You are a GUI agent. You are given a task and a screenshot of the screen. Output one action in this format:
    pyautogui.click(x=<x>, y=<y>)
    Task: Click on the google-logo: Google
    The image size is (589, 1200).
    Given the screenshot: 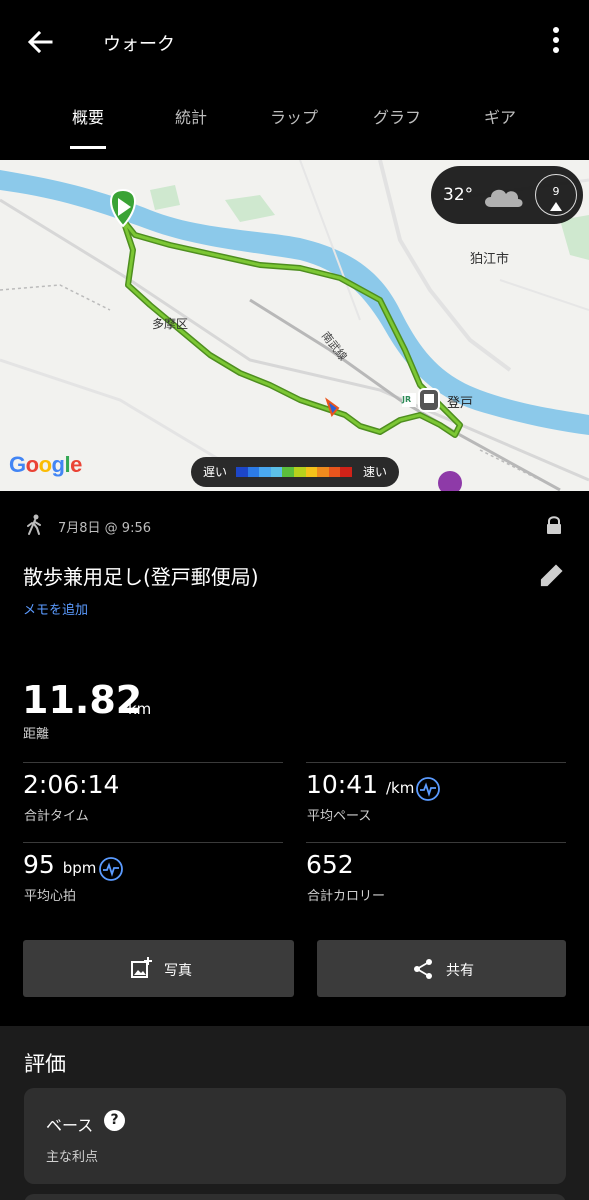 What is the action you would take?
    pyautogui.click(x=45, y=464)
    